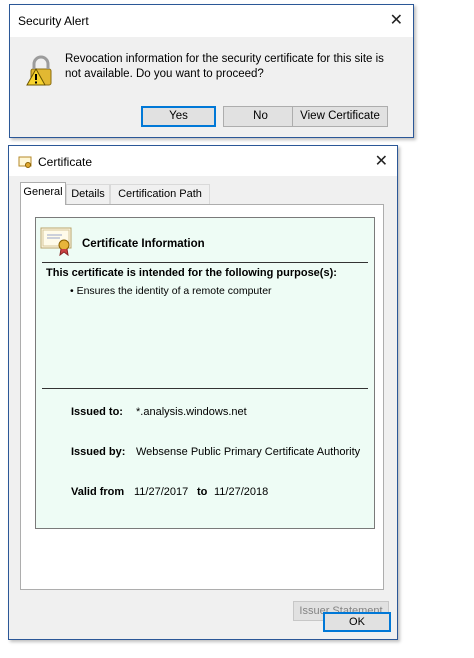 The width and height of the screenshot is (474, 658). I want to click on yes-button: Yes, so click(178, 116).